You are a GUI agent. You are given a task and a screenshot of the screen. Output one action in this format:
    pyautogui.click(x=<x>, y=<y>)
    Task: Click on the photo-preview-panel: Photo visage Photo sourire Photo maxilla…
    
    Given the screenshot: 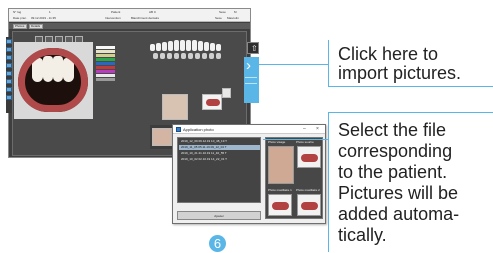 What is the action you would take?
    pyautogui.click(x=294, y=178)
    